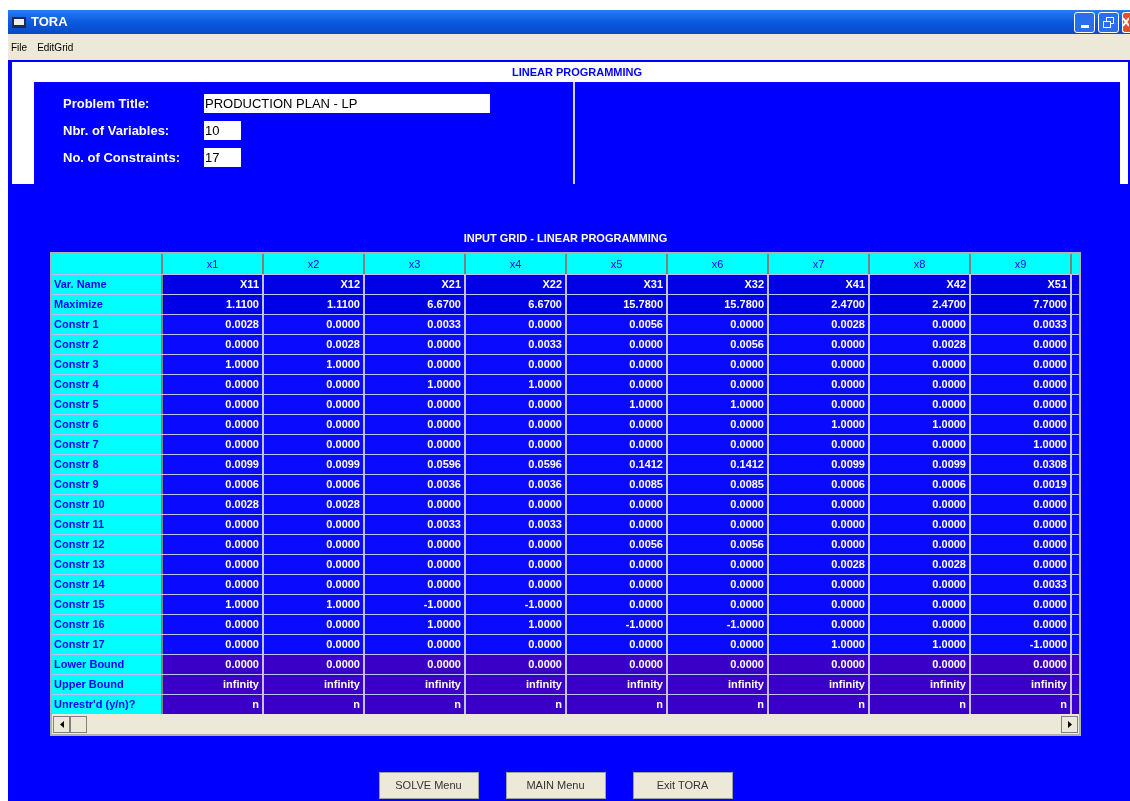  What do you see at coordinates (516, 264) in the screenshot?
I see `column-header: x4` at bounding box center [516, 264].